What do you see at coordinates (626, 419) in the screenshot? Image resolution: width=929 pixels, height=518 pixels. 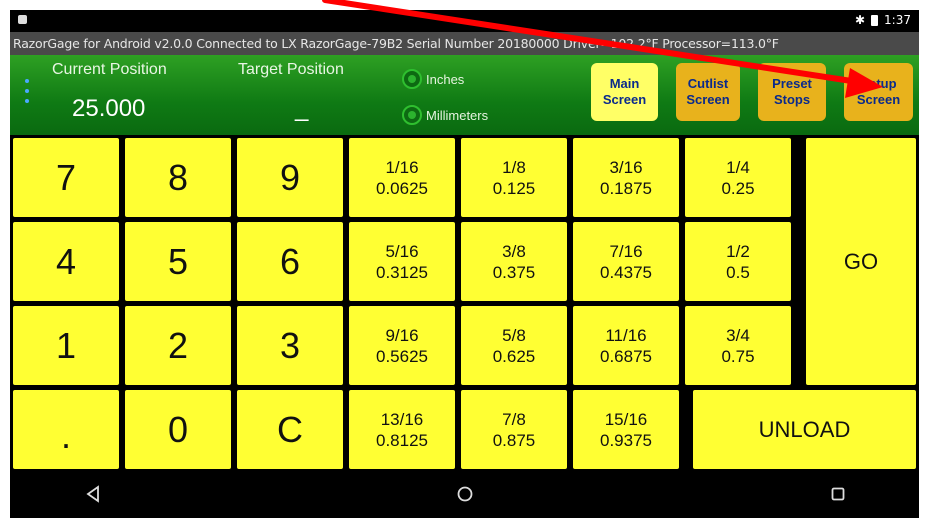 I see `fraction-label: 15/16` at bounding box center [626, 419].